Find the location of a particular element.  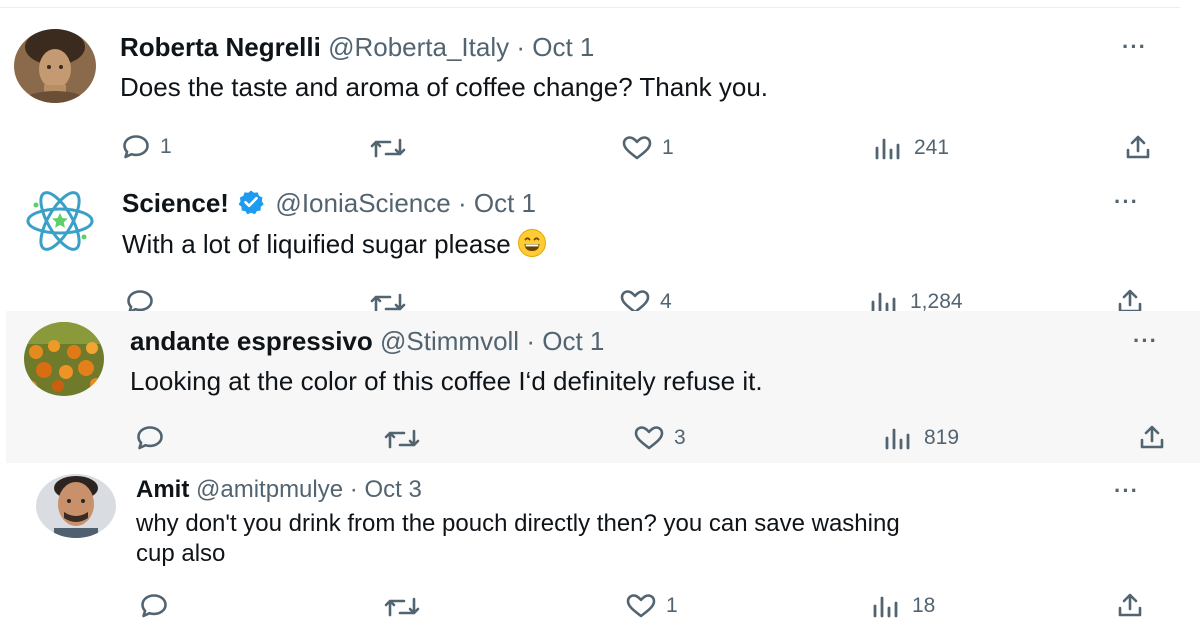

reply-count: 1 is located at coordinates (166, 146).